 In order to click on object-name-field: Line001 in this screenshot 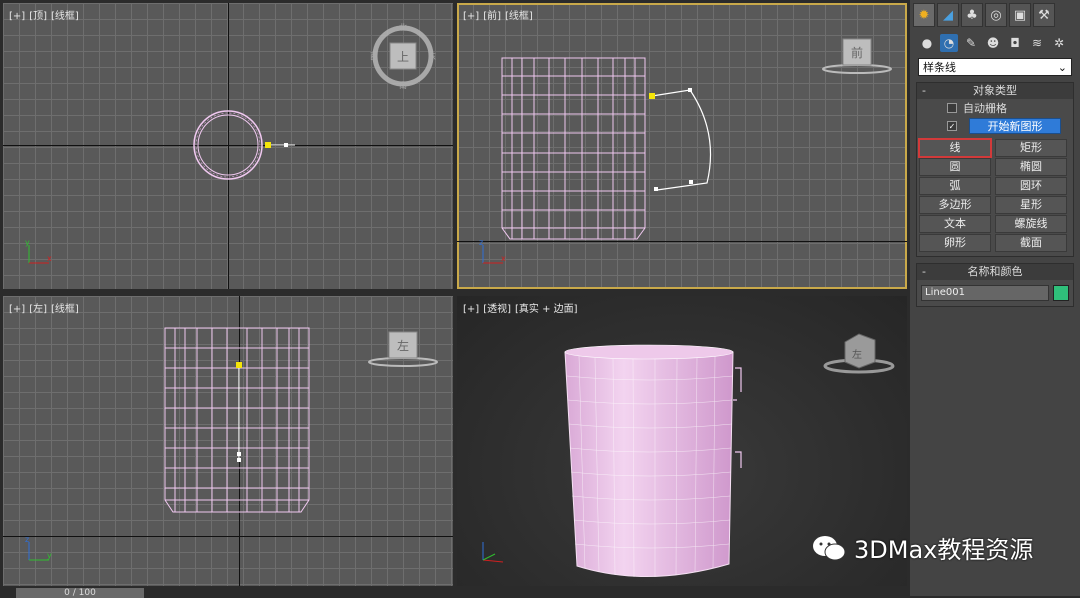, I will do `click(985, 293)`.